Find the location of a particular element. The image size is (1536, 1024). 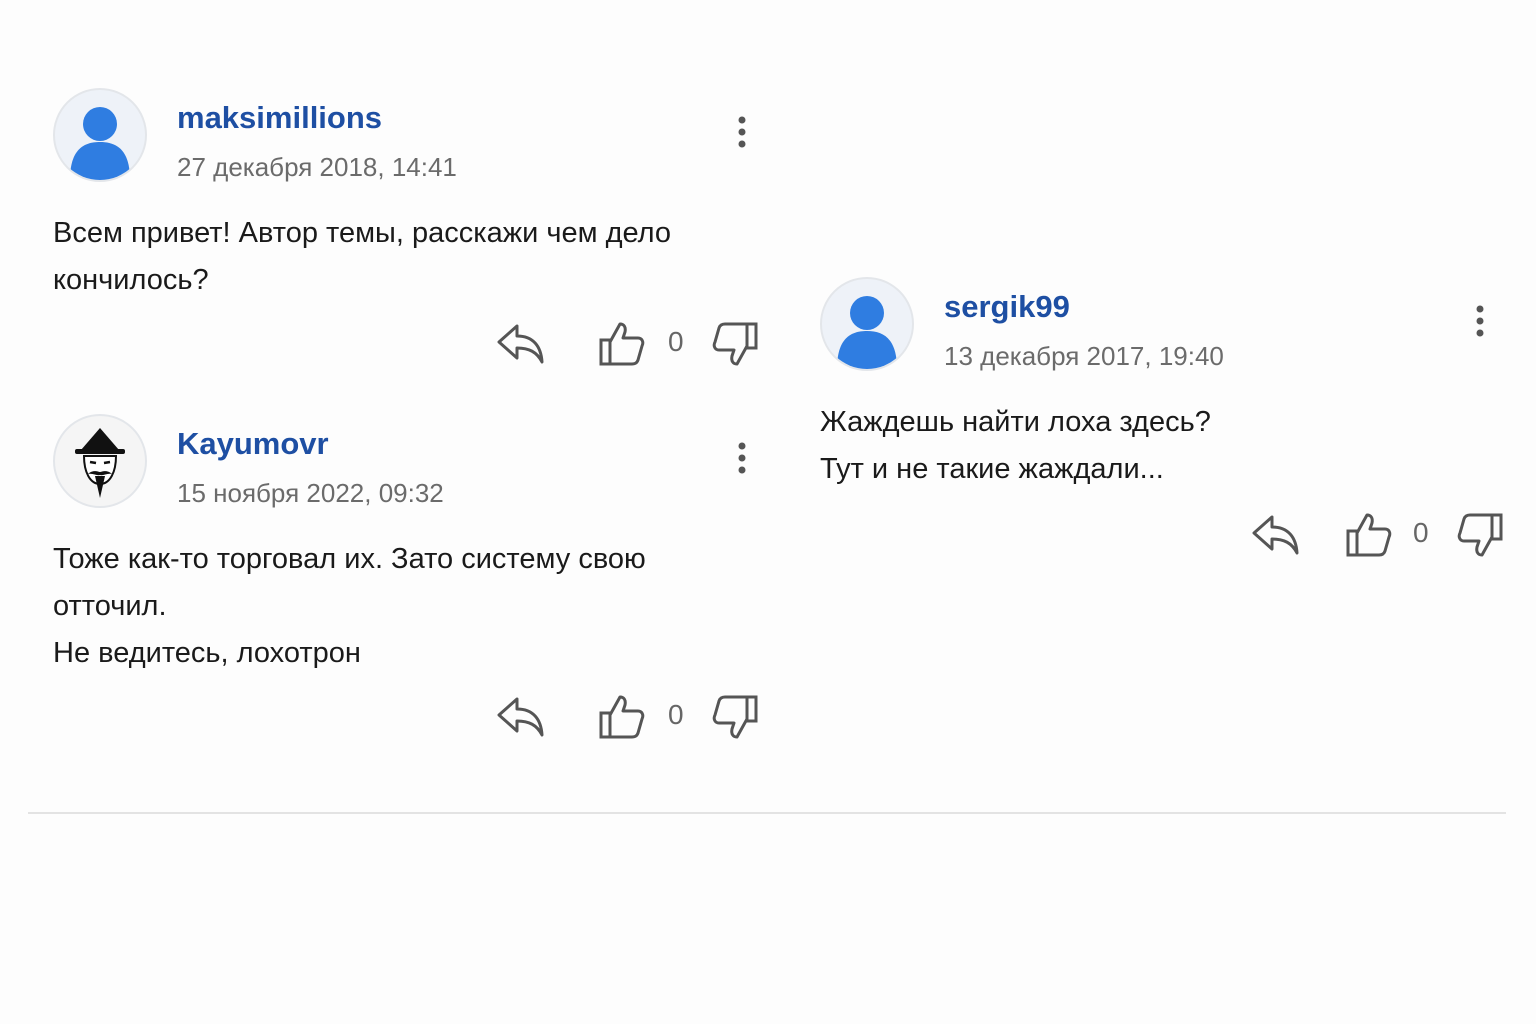

man-in-hat-avatar-icon is located at coordinates (100, 463).